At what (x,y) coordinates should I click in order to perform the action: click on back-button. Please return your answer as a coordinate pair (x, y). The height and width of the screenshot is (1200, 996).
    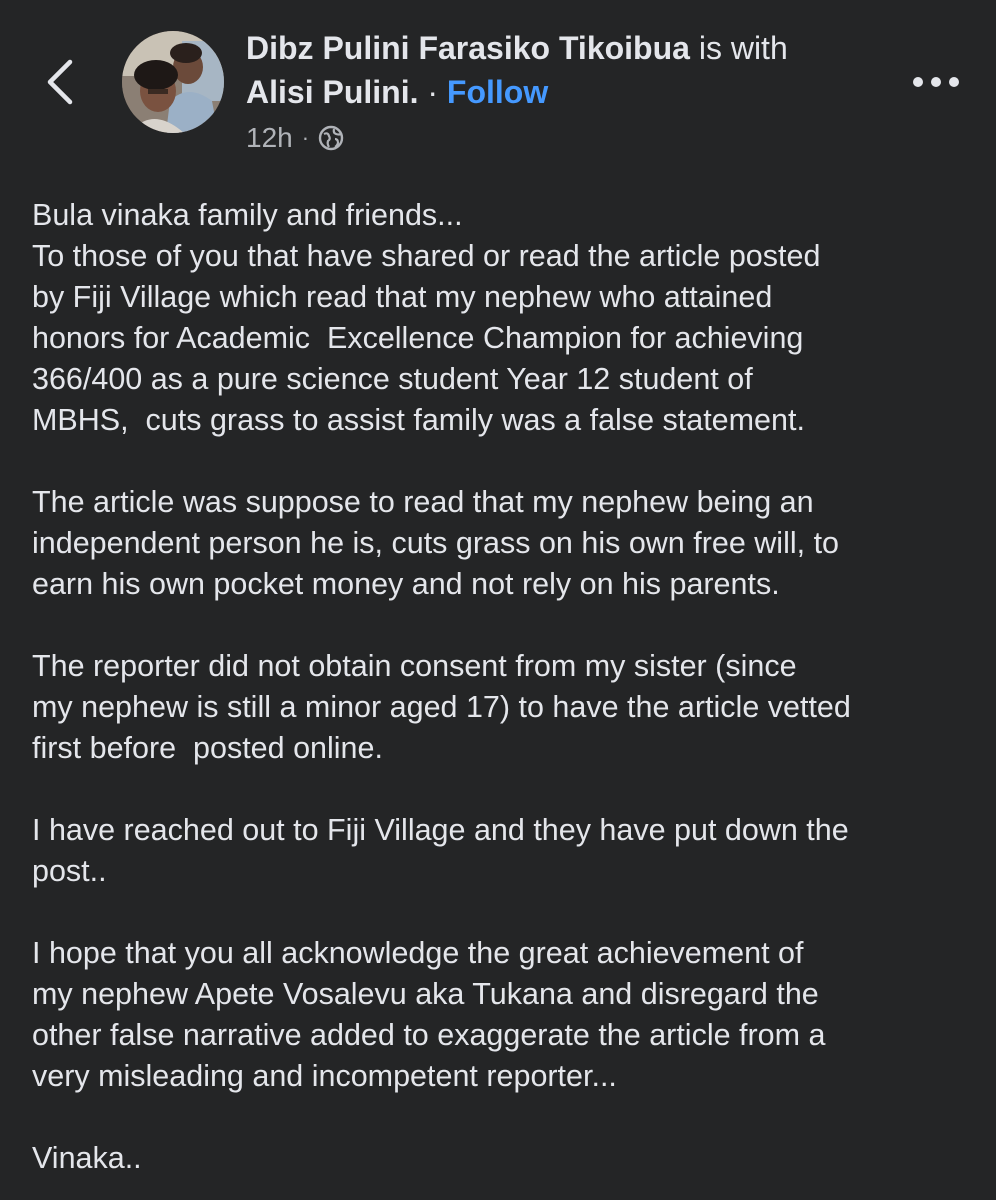
    Looking at the image, I should click on (61, 82).